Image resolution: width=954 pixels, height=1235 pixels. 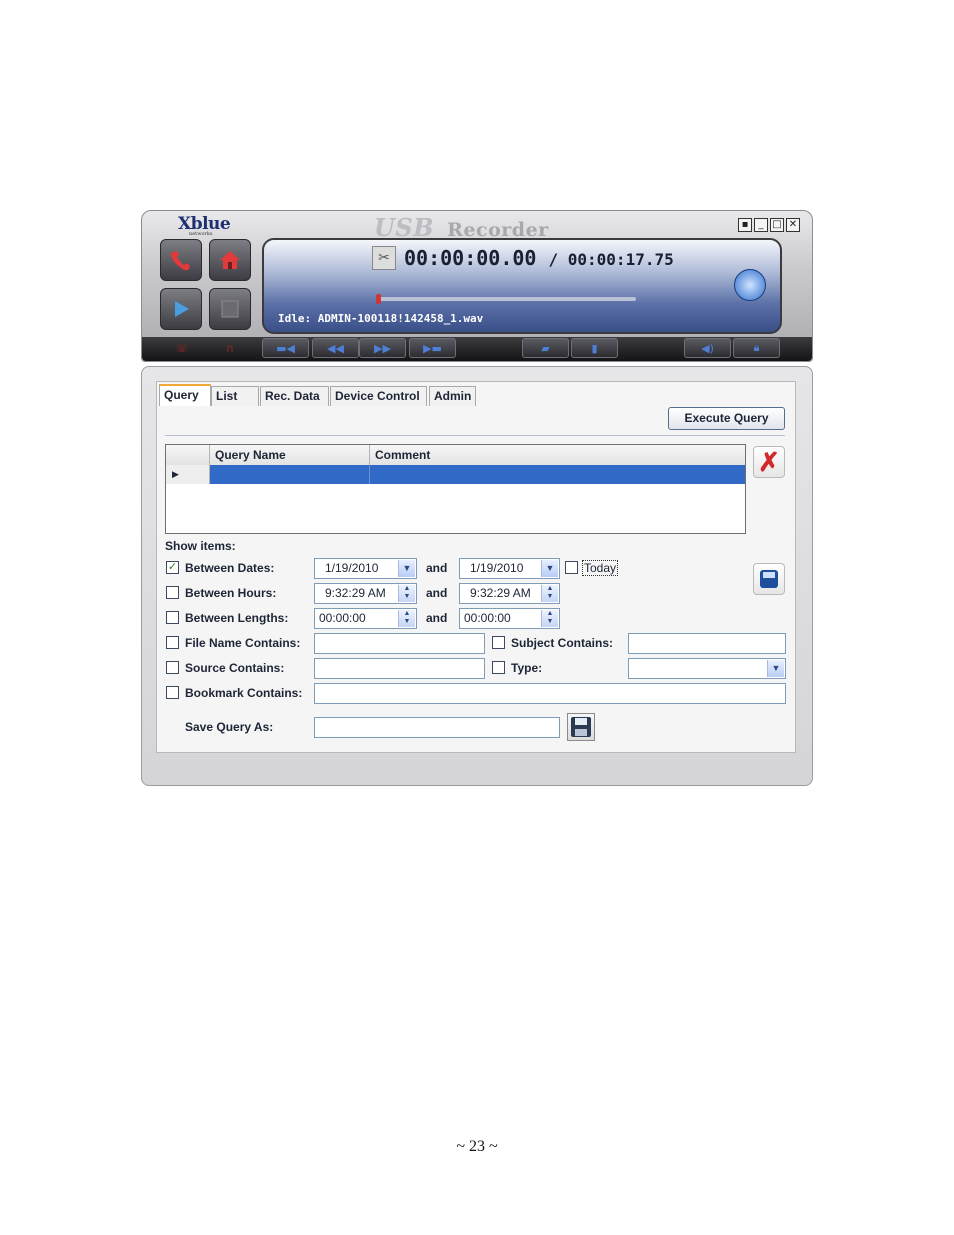 What do you see at coordinates (188, 455) in the screenshot?
I see `grid-indicator-header` at bounding box center [188, 455].